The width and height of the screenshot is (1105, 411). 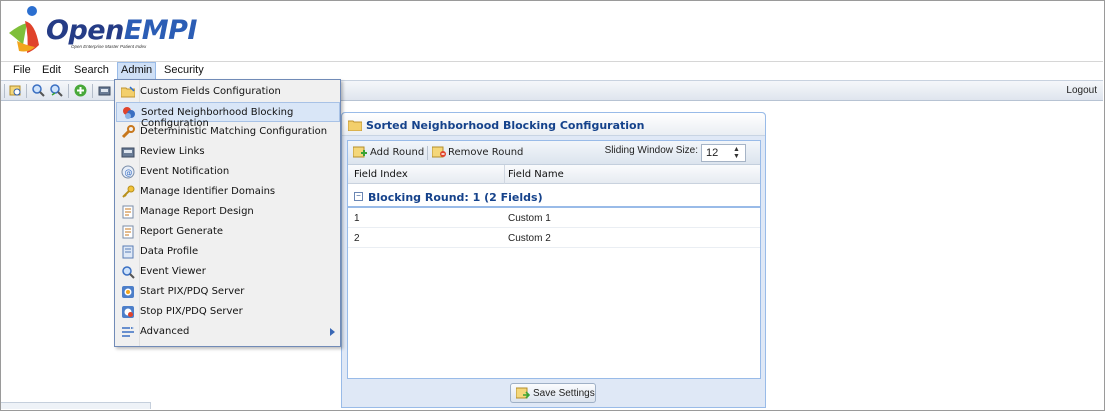 I want to click on menu-item-stop-pix-pdq: Stop PIX/PDQ Server, so click(x=228, y=312).